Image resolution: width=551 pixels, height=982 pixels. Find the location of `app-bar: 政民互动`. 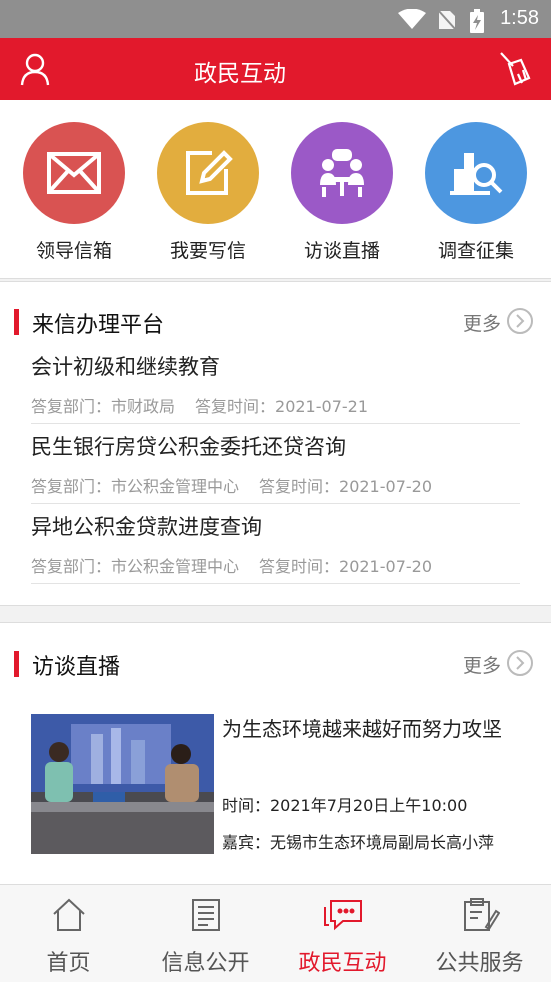

app-bar: 政民互动 is located at coordinates (275, 69).